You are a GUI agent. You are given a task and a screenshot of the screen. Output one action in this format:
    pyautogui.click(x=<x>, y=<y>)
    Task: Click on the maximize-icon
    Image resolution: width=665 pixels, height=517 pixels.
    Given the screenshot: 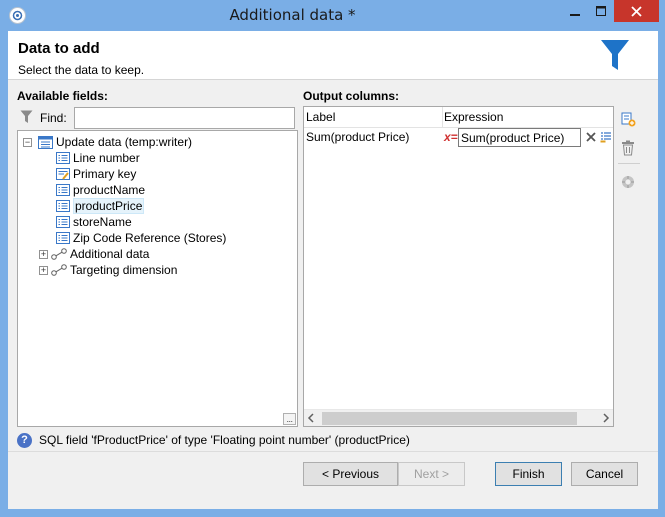 What is the action you would take?
    pyautogui.click(x=601, y=11)
    